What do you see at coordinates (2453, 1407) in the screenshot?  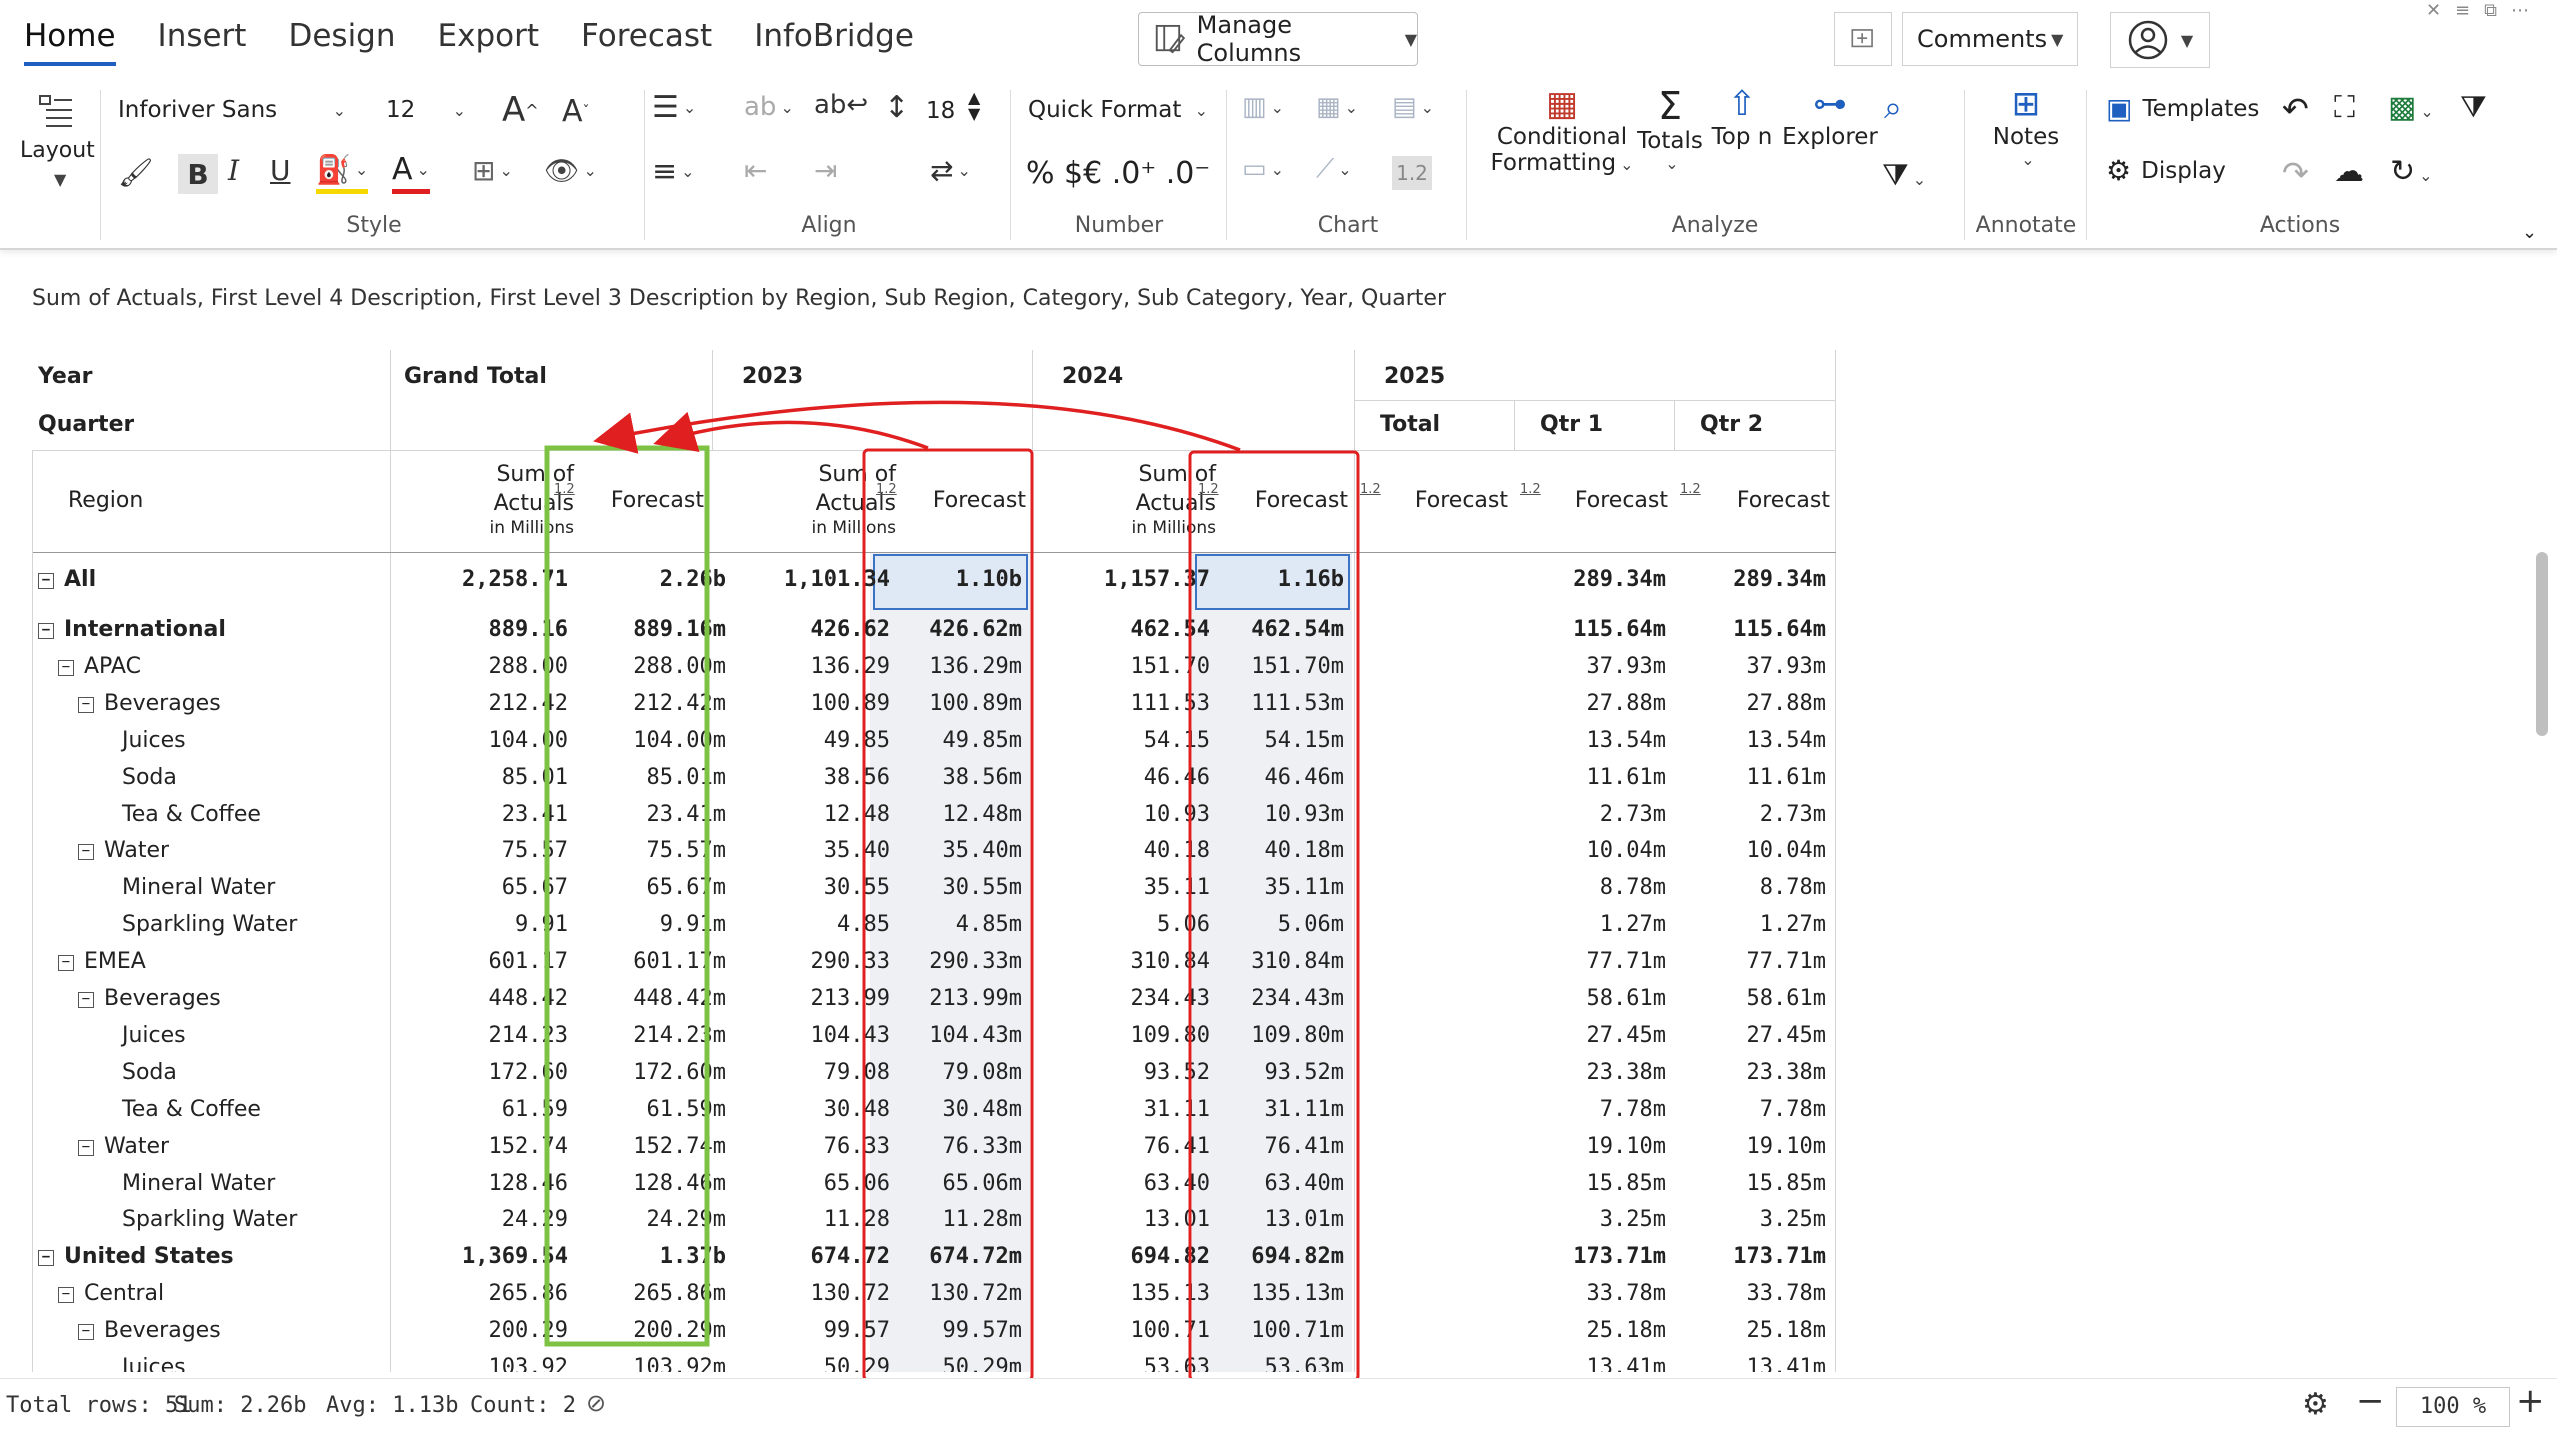 I see `zoom-level: 100 %` at bounding box center [2453, 1407].